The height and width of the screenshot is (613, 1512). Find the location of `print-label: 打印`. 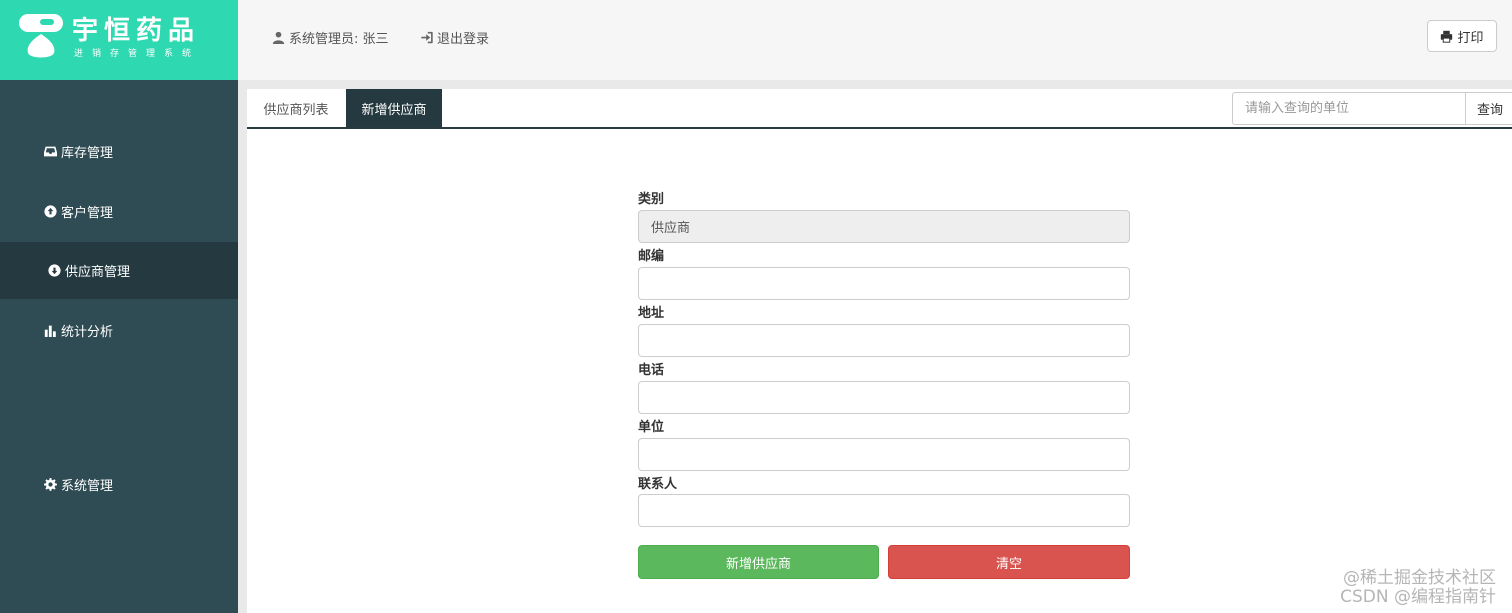

print-label: 打印 is located at coordinates (1470, 38).